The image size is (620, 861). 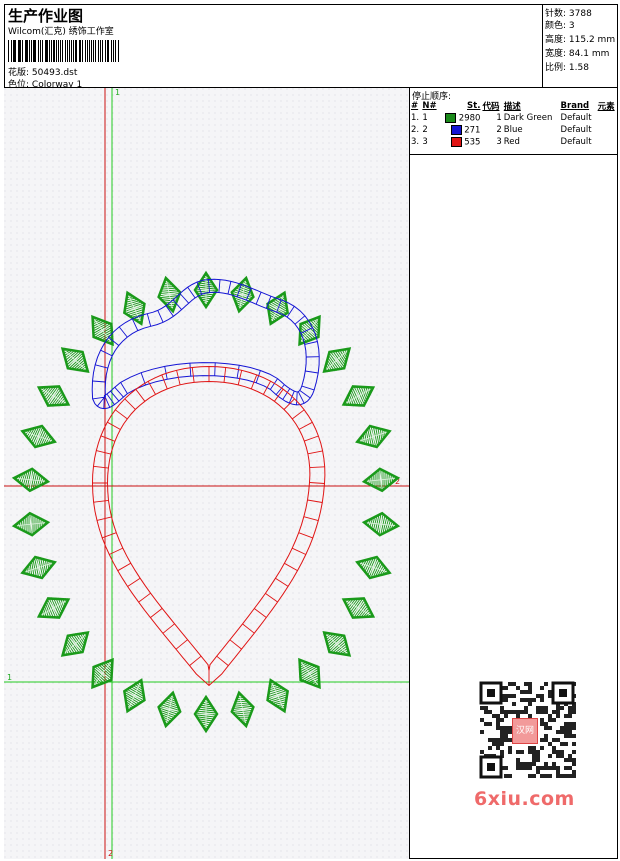 I want to click on col-desc: 描述, so click(x=512, y=107).